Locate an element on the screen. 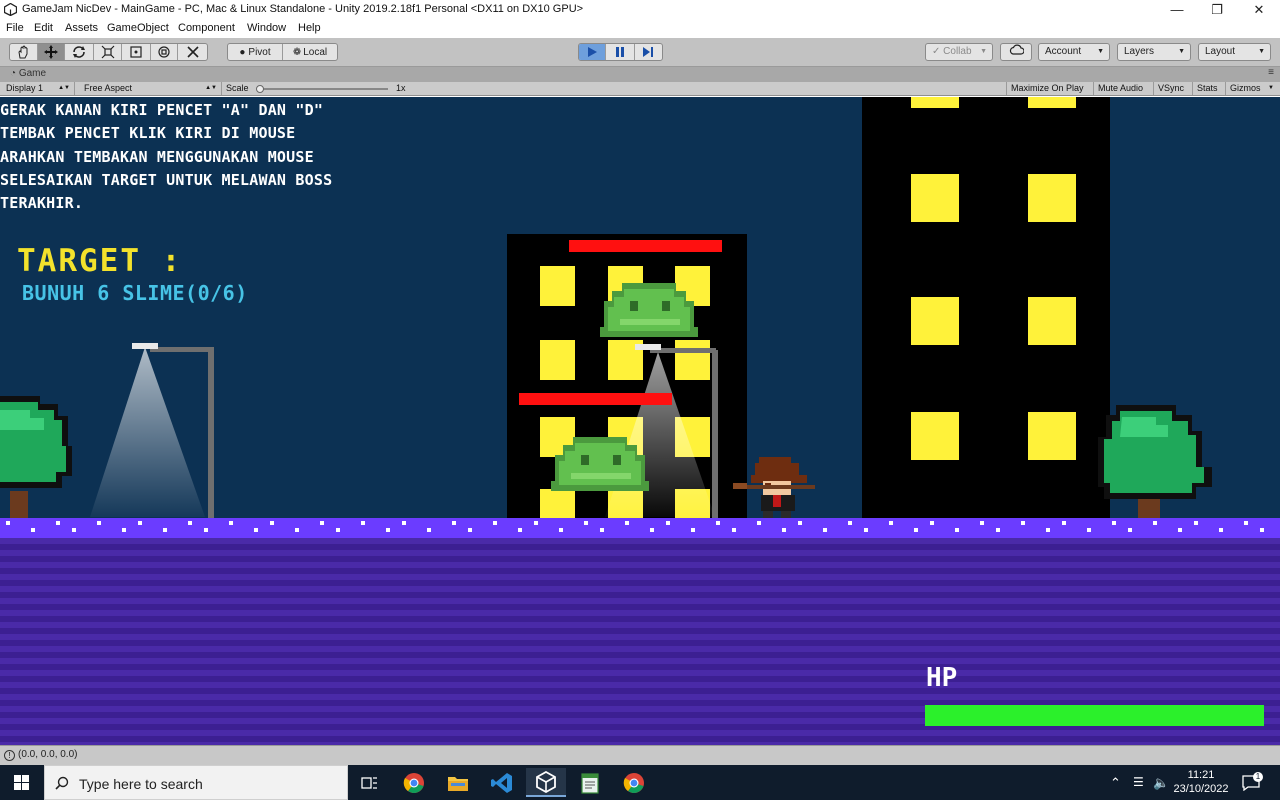  pivot-icon: ● is located at coordinates (242, 52).